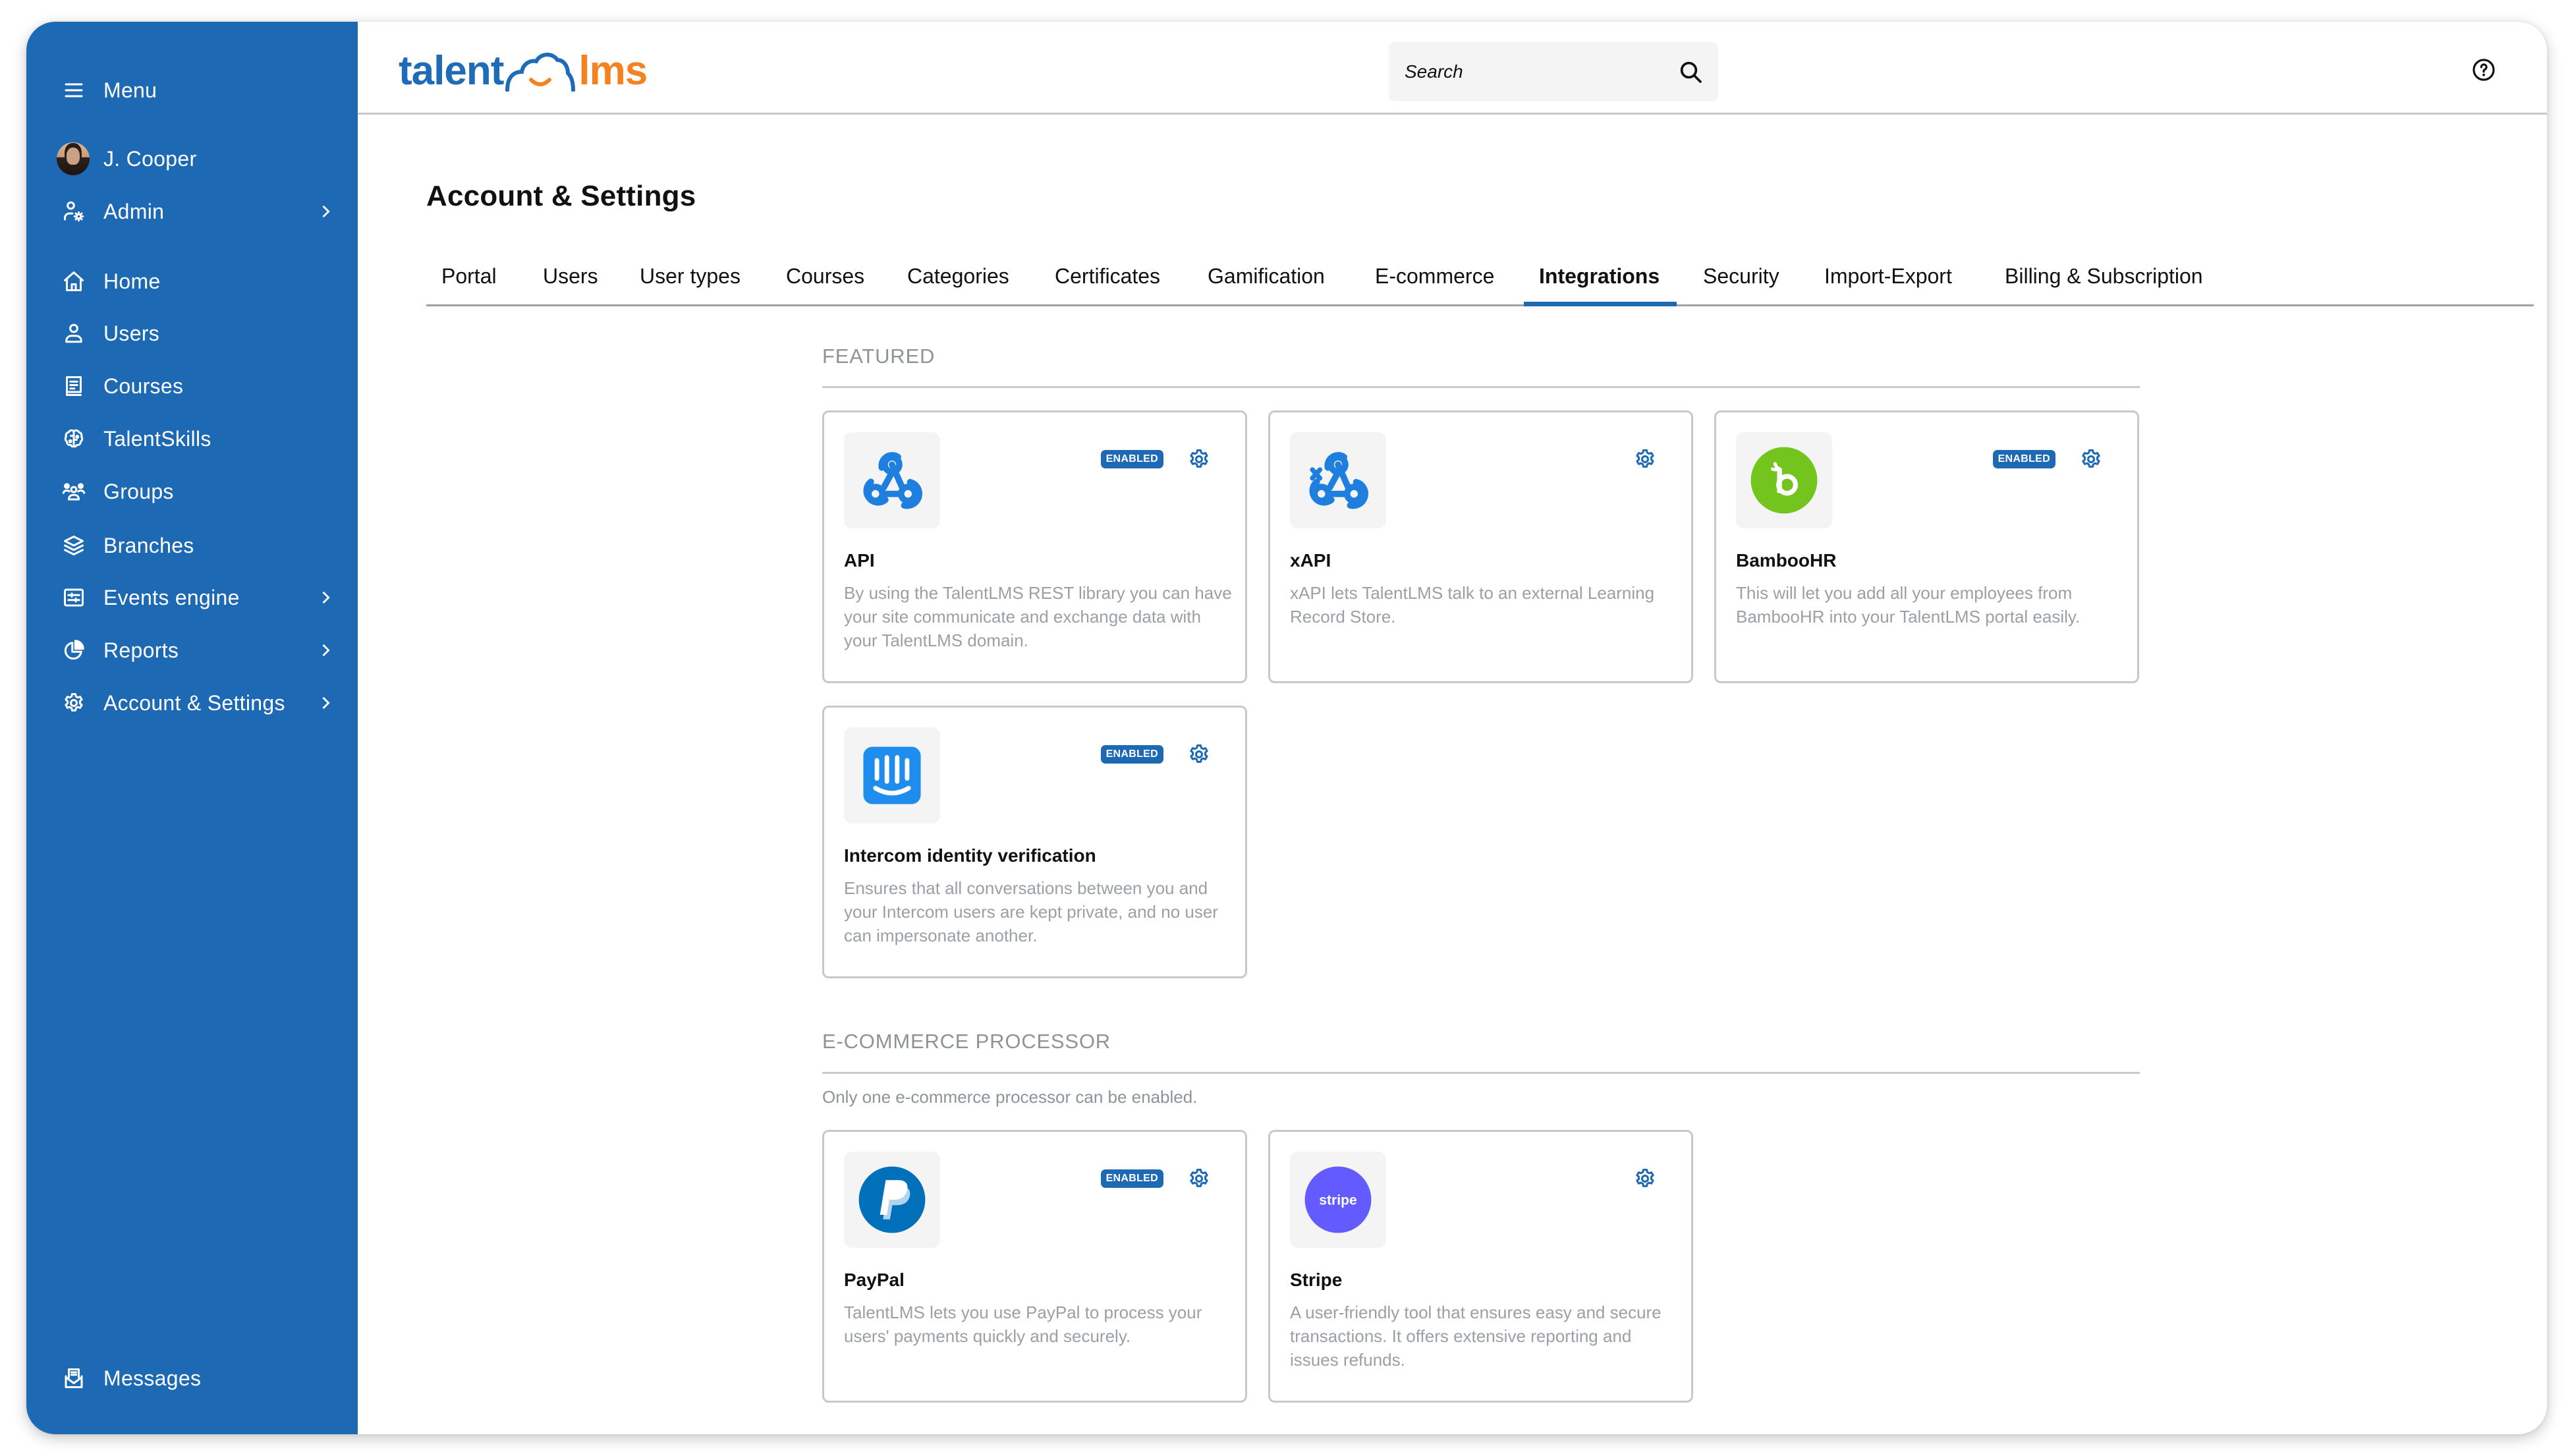  What do you see at coordinates (192, 491) in the screenshot?
I see `sidebar-item-groups: Groups` at bounding box center [192, 491].